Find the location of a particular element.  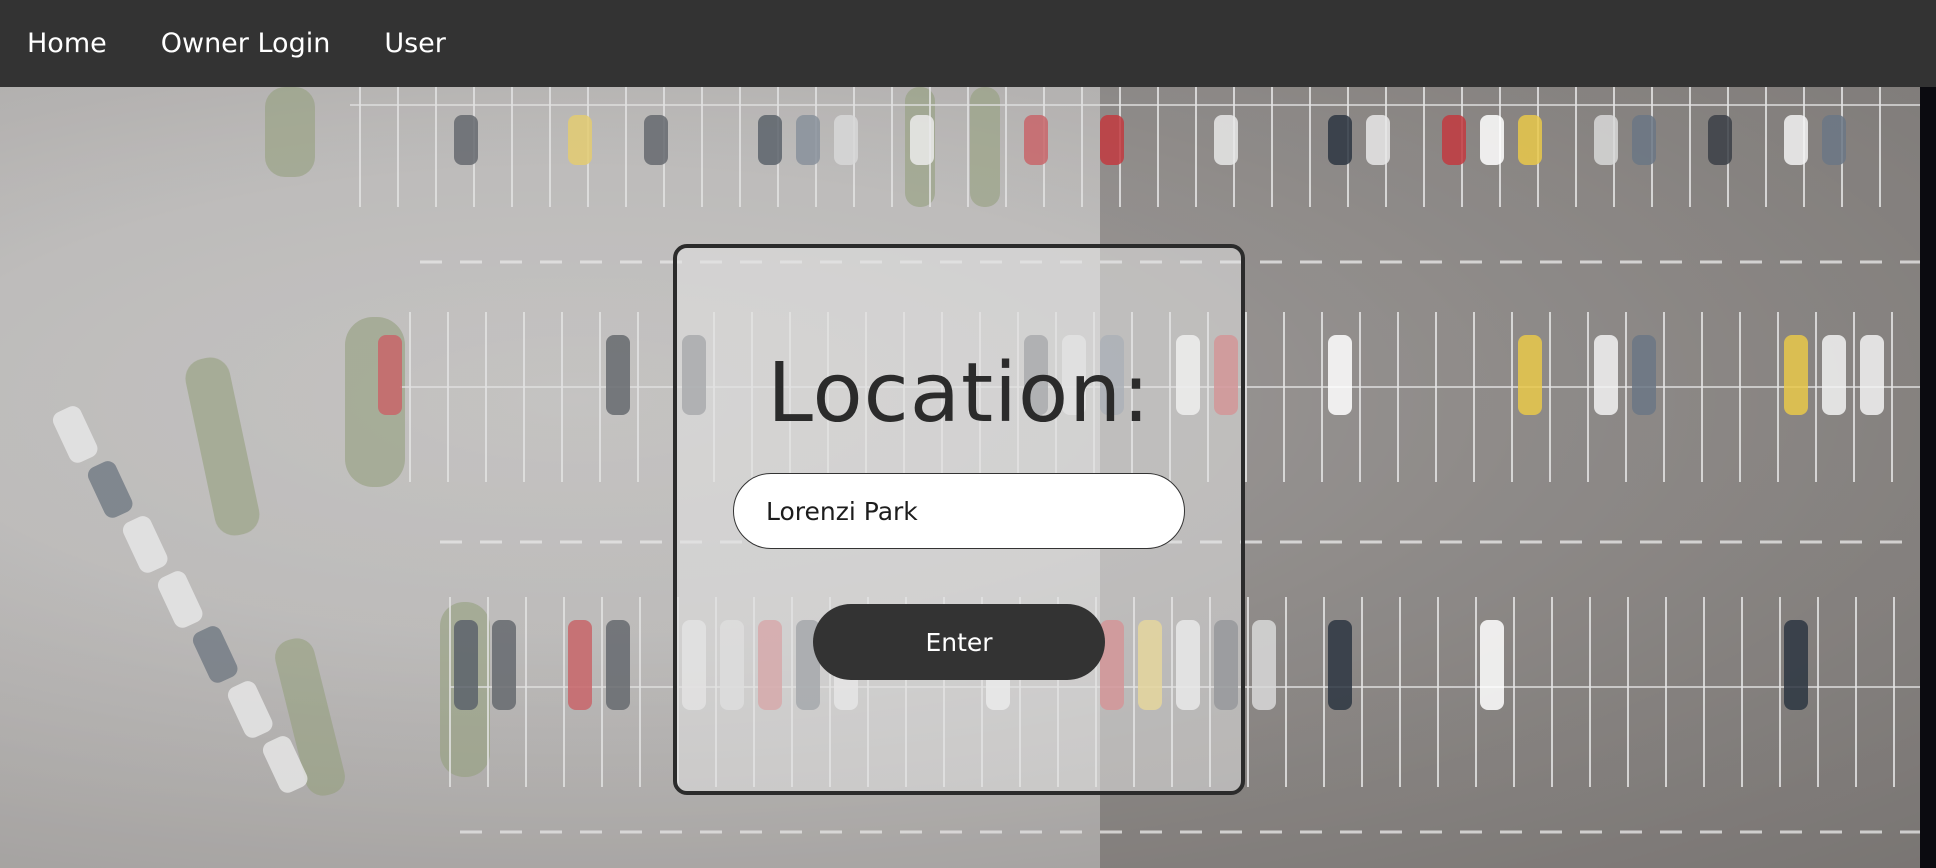

location-input is located at coordinates (959, 511).